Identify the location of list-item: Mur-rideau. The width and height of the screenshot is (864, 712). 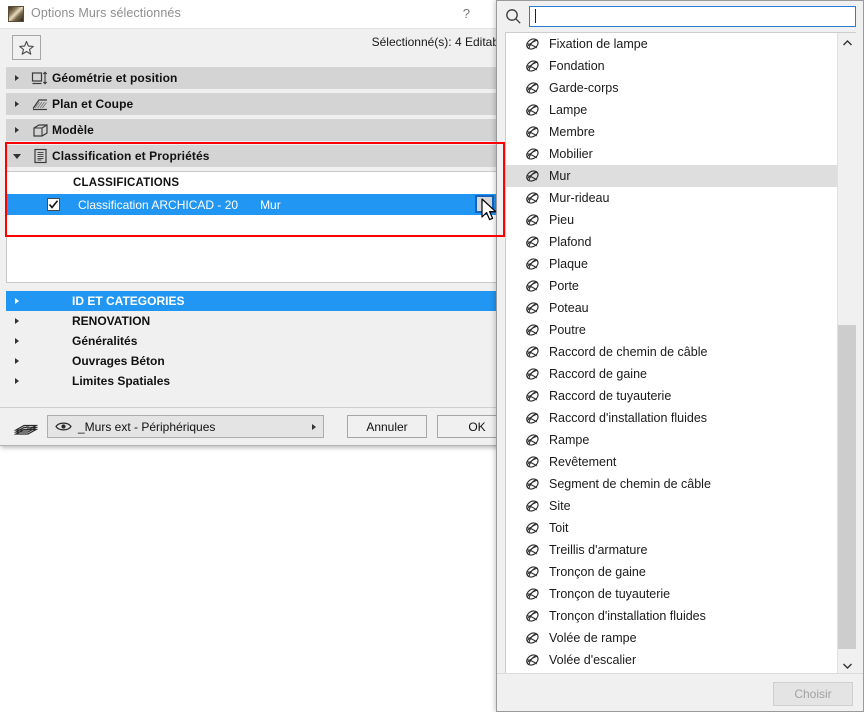
(671, 198).